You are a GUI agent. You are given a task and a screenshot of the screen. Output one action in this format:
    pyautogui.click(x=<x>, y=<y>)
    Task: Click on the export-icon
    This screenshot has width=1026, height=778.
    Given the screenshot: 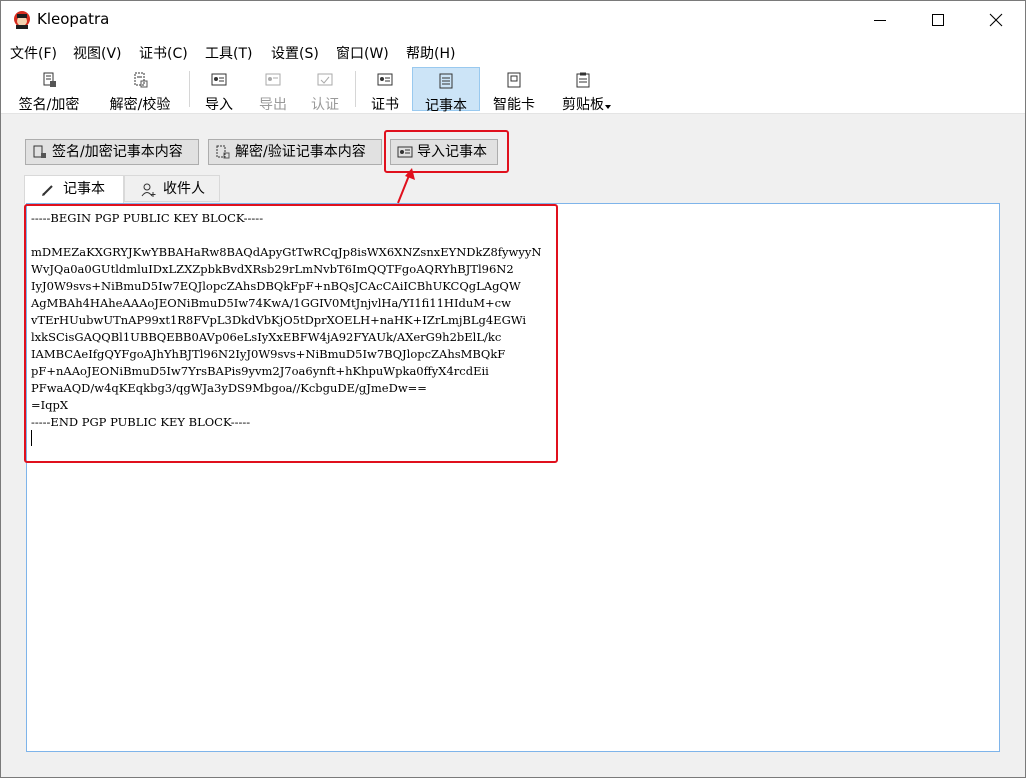 What is the action you would take?
    pyautogui.click(x=273, y=79)
    